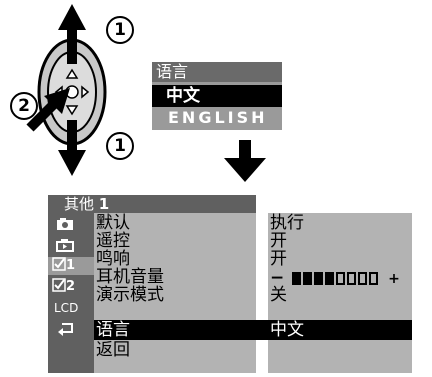 The width and height of the screenshot is (432, 377). Describe the element at coordinates (287, 330) in the screenshot. I see `value-language: 中文` at that location.